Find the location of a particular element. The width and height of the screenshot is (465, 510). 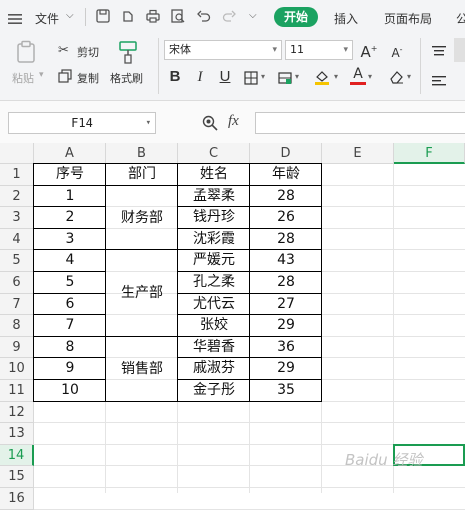

cell-name: 戚淑芬 is located at coordinates (214, 369).